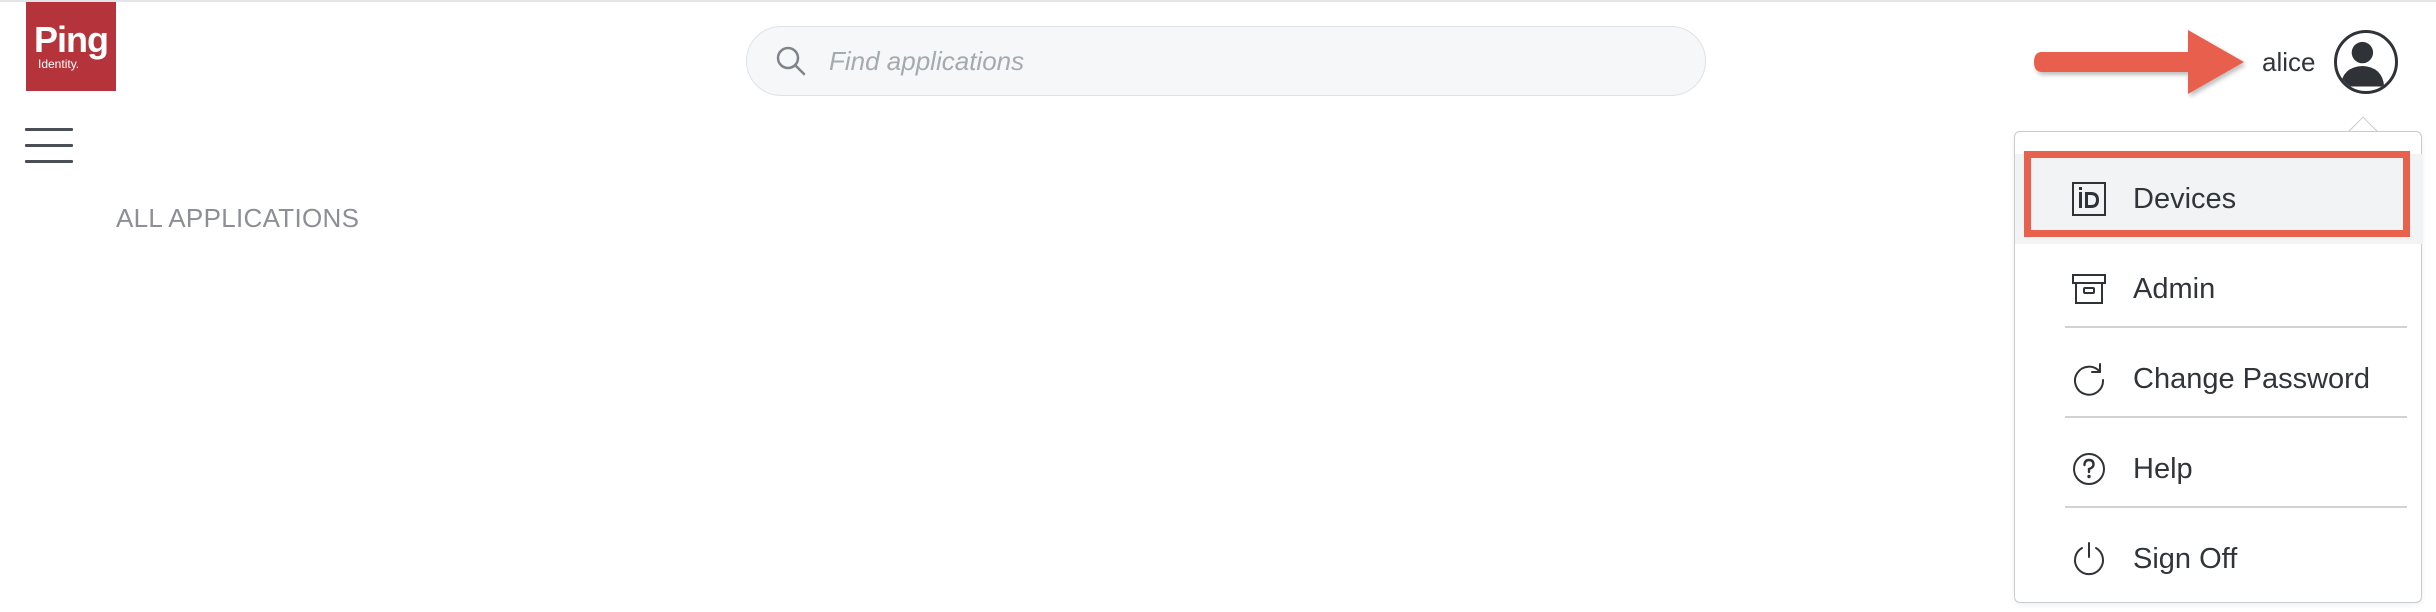 The image size is (2436, 612). Describe the element at coordinates (49, 145) in the screenshot. I see `hamburger-menu-icon` at that location.